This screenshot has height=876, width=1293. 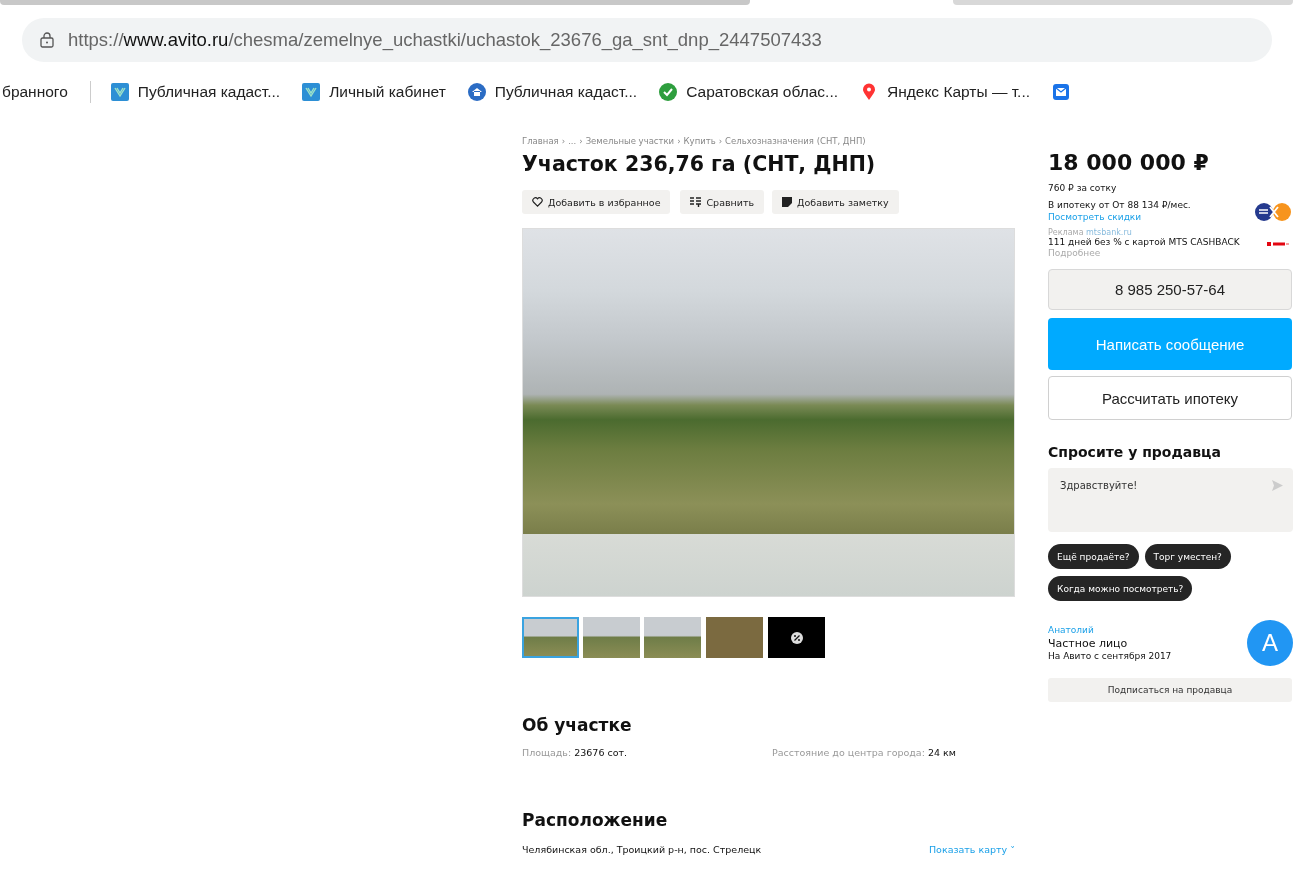 I want to click on lock-icon, so click(x=47, y=40).